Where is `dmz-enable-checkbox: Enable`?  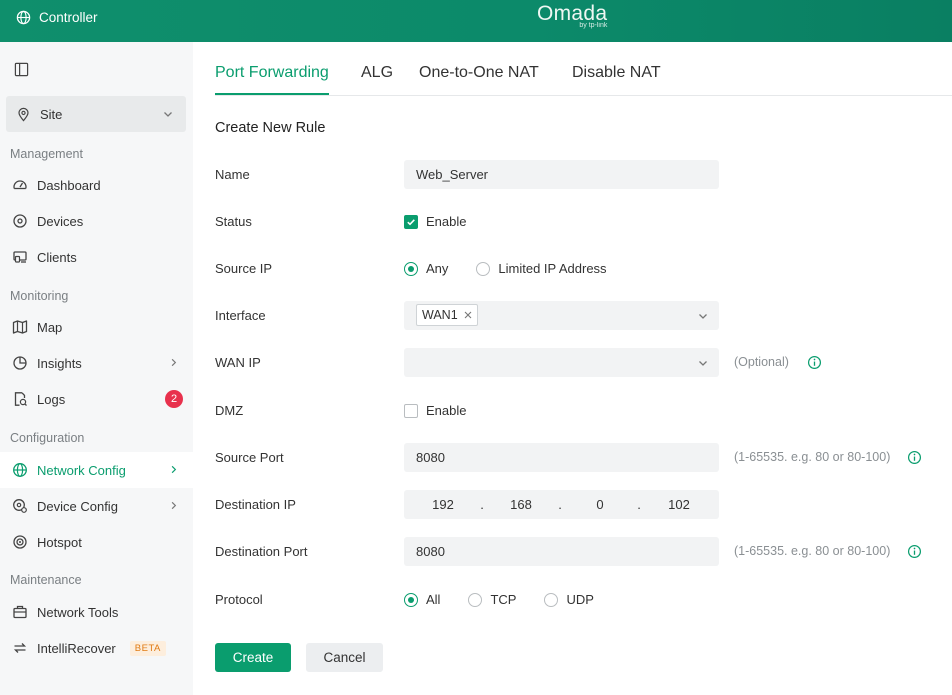 dmz-enable-checkbox: Enable is located at coordinates (435, 410).